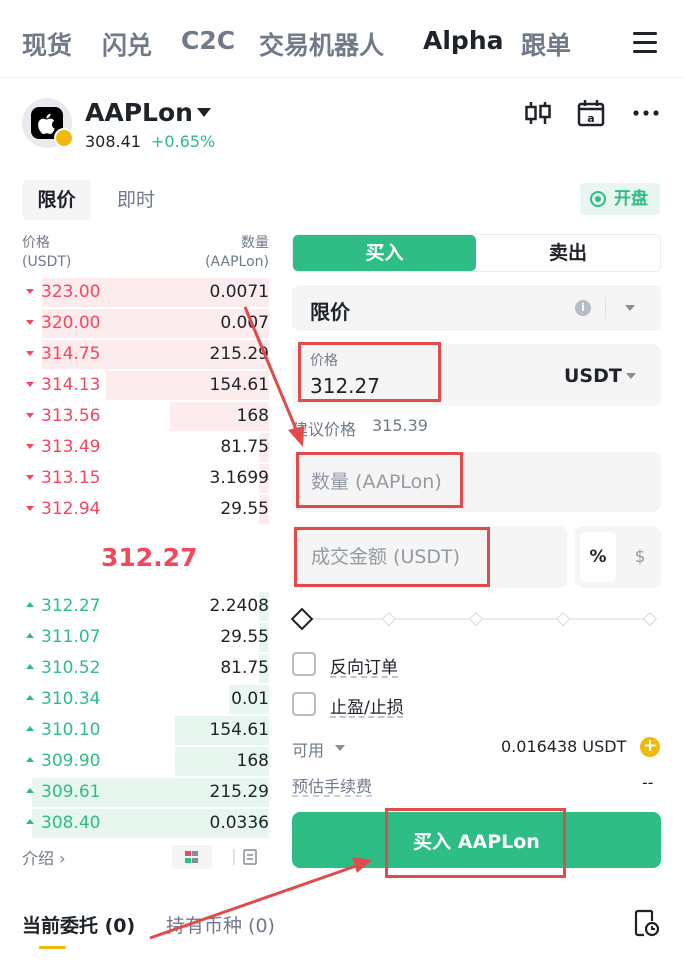 The width and height of the screenshot is (684, 965). I want to click on orderbook-view-list-button, so click(250, 857).